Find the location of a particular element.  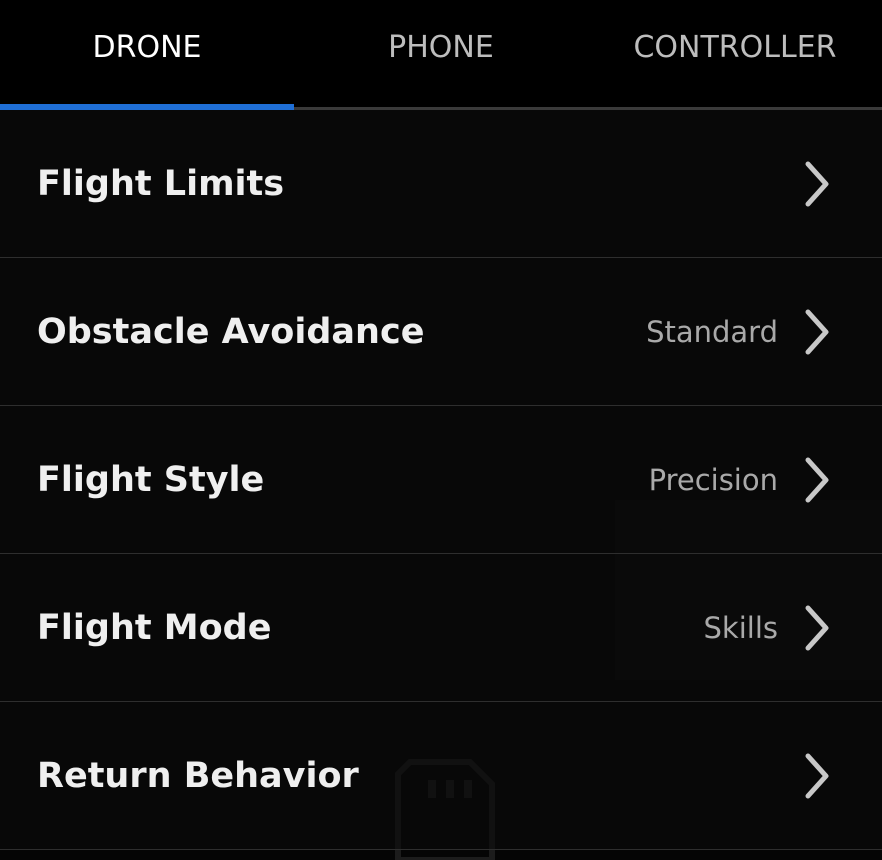

row-label: Flight Style is located at coordinates (151, 479).